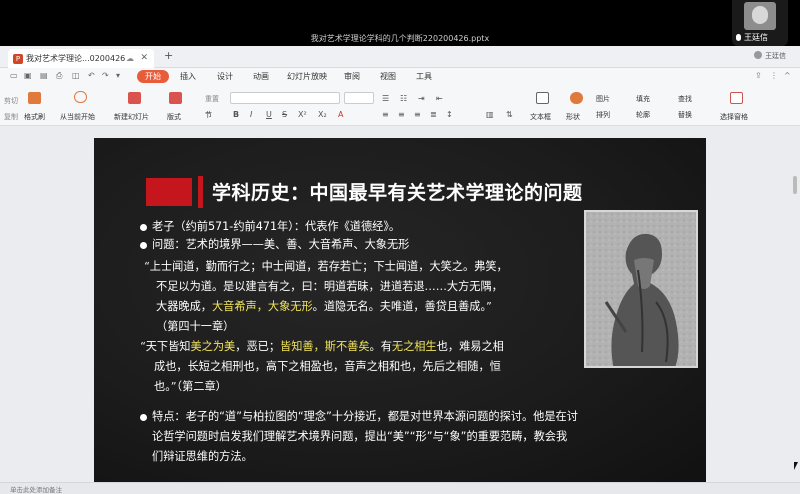 The width and height of the screenshot is (800, 494). I want to click on highlight-dayin: 大音希声，大象无形, so click(262, 306).